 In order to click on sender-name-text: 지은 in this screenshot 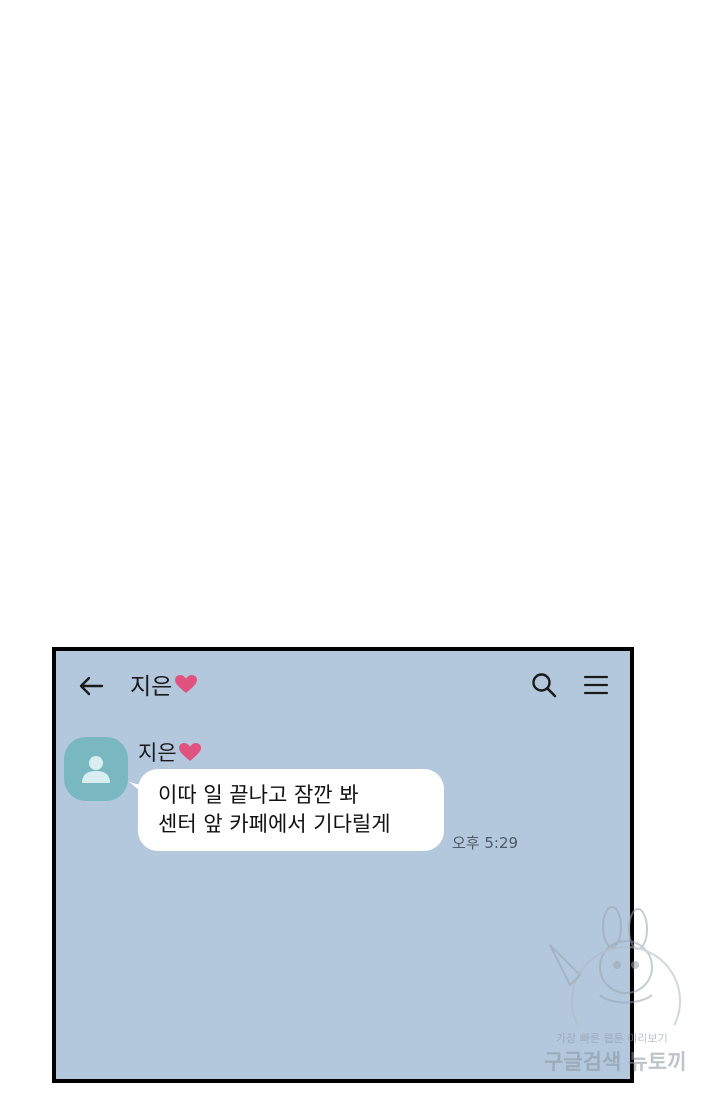, I will do `click(157, 753)`.